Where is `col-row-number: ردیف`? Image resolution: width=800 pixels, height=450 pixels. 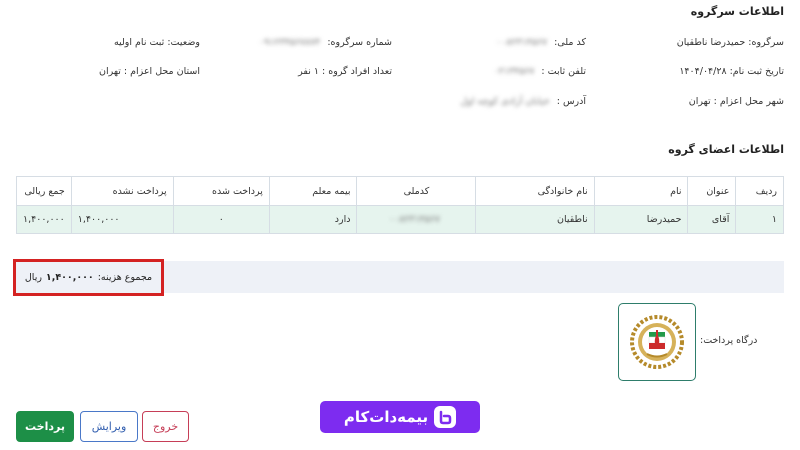
col-row-number: ردیف is located at coordinates (759, 191).